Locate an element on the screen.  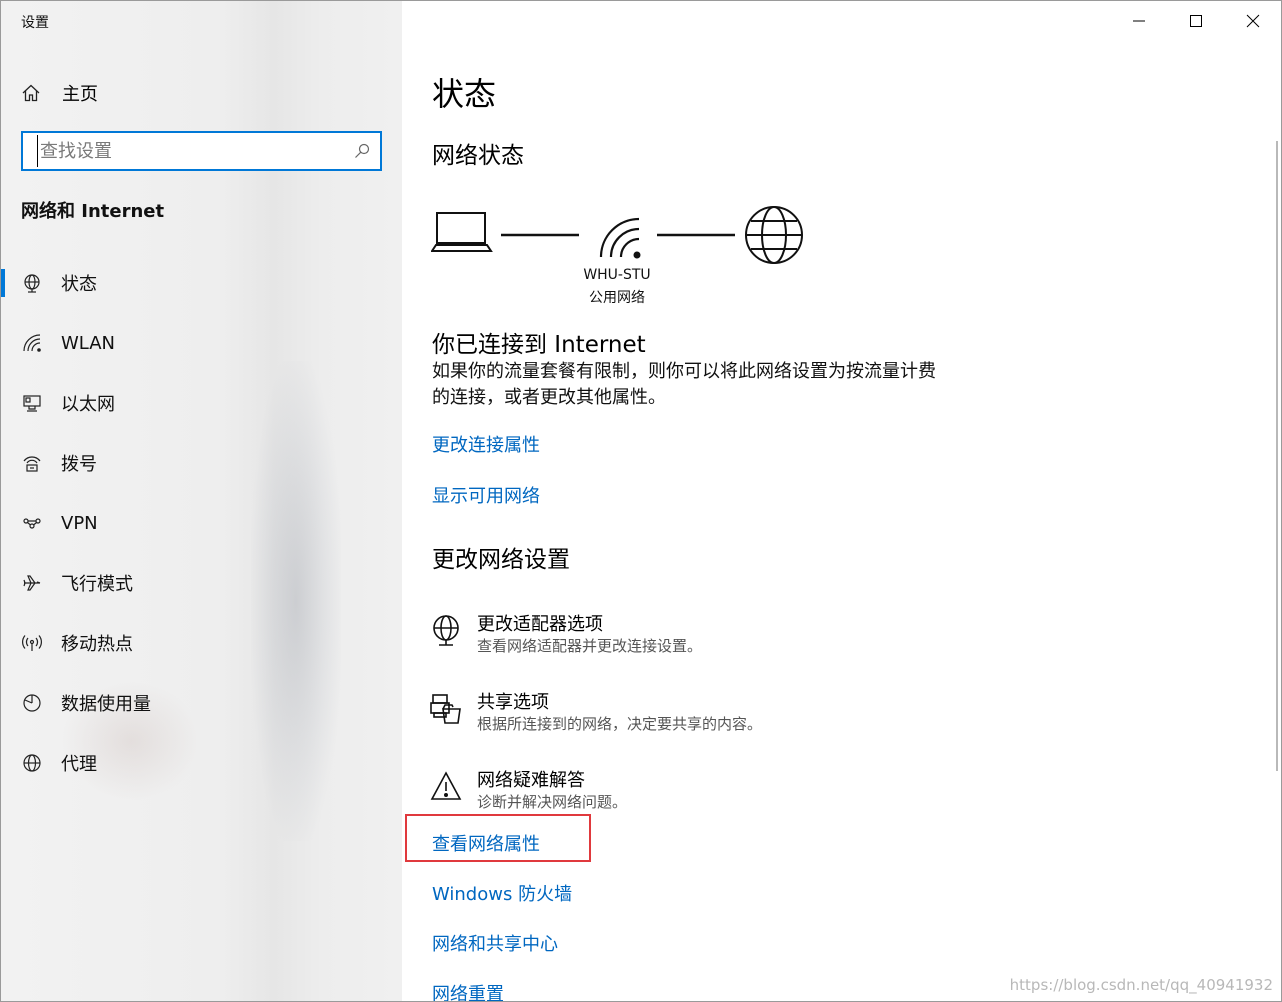
dialup-icon is located at coordinates (32, 463).